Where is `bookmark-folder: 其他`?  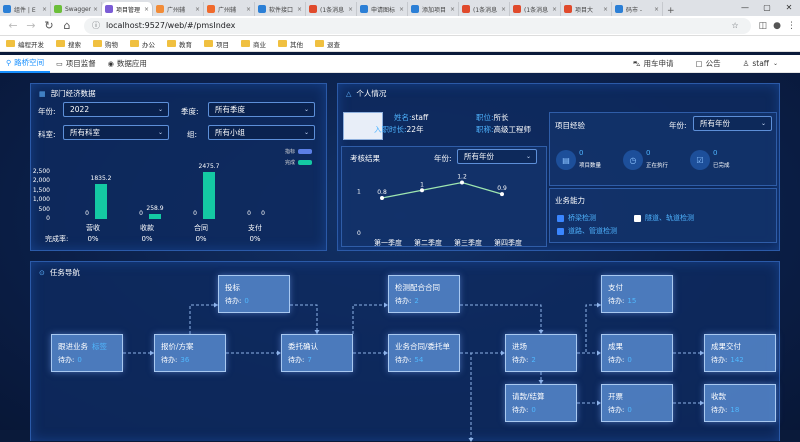 bookmark-folder: 其他 is located at coordinates (290, 44).